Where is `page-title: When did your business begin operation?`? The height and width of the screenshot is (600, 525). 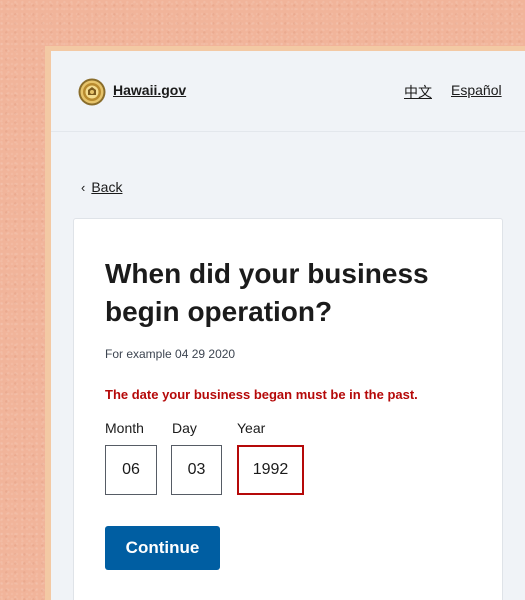
page-title: When did your business begin operation? is located at coordinates (267, 292).